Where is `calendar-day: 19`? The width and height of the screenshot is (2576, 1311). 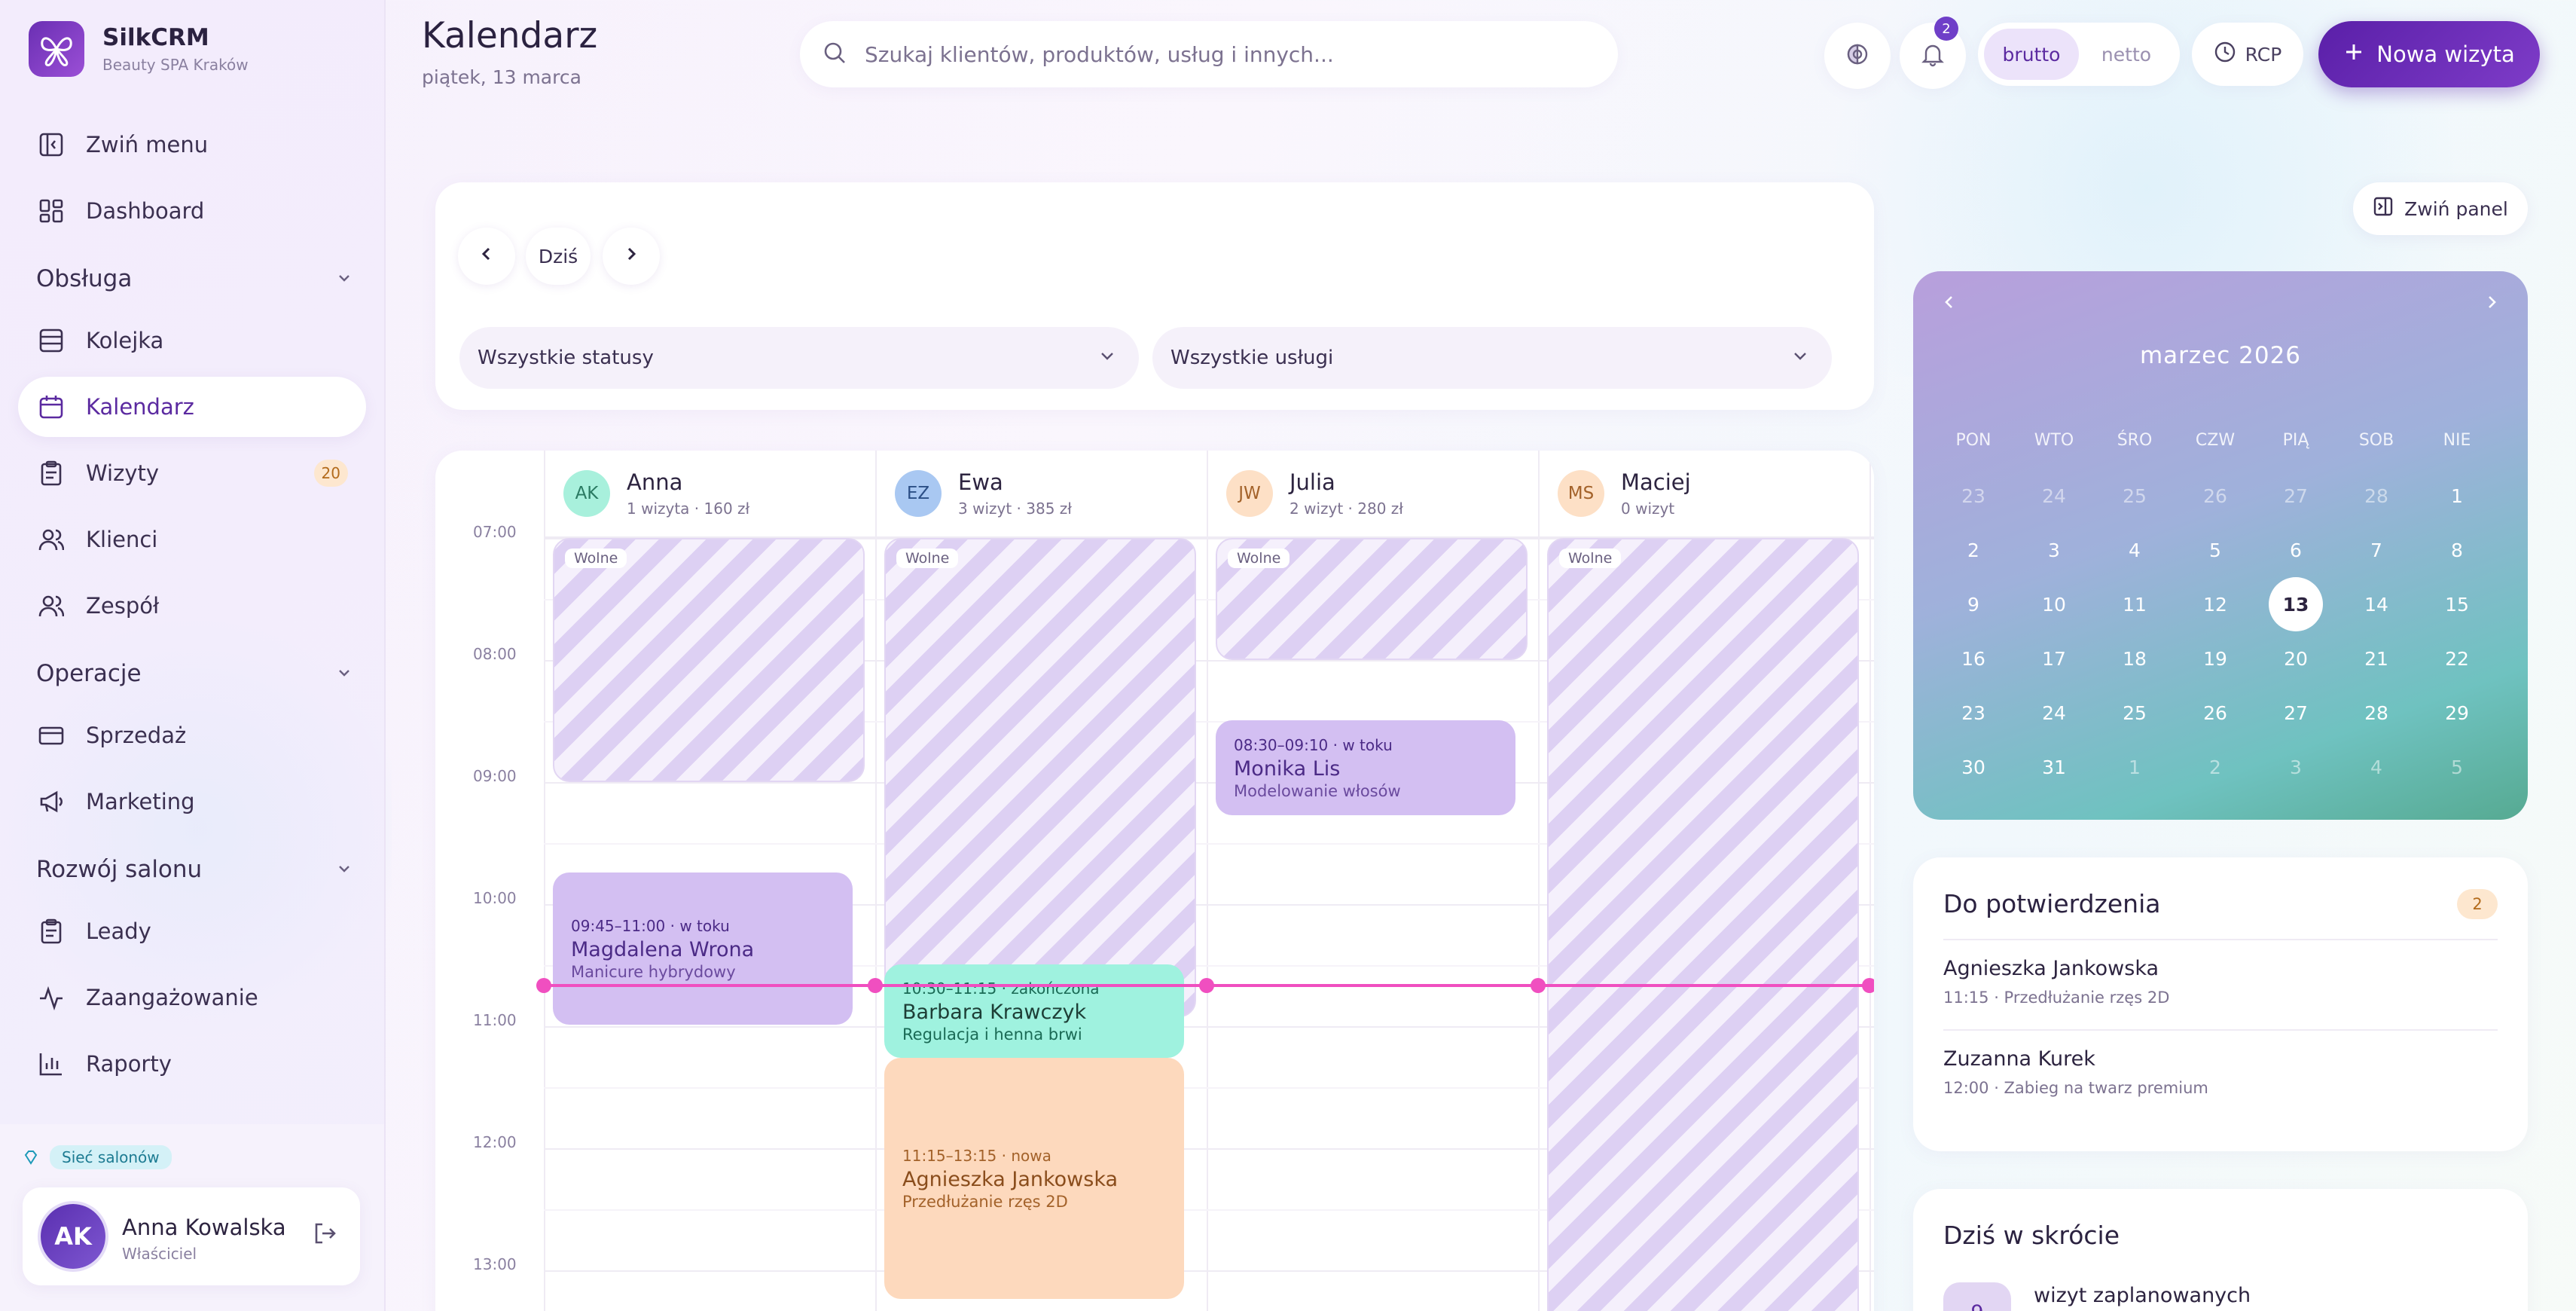 calendar-day: 19 is located at coordinates (2215, 658).